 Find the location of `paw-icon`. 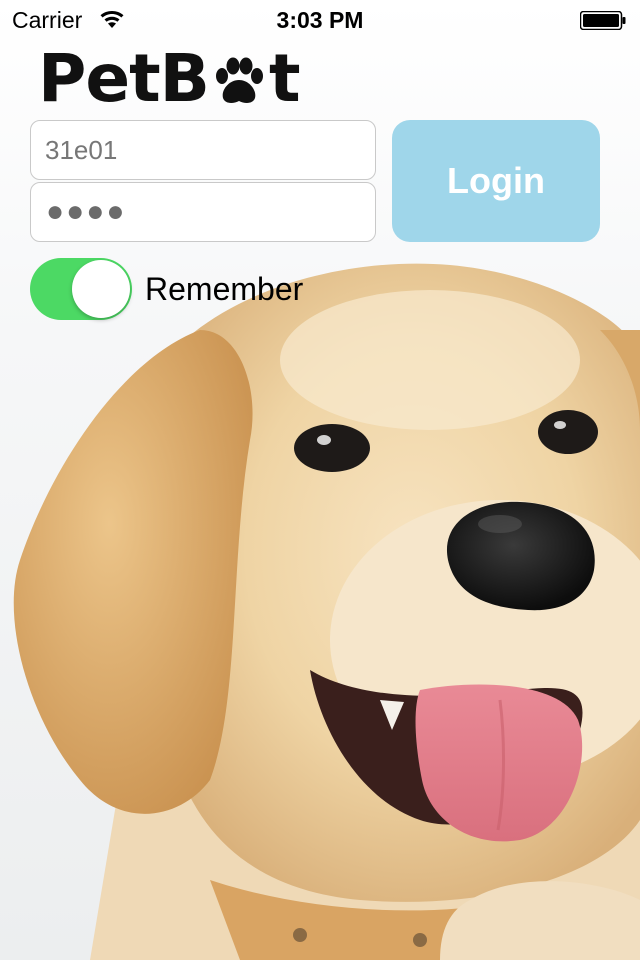

paw-icon is located at coordinates (239, 80).